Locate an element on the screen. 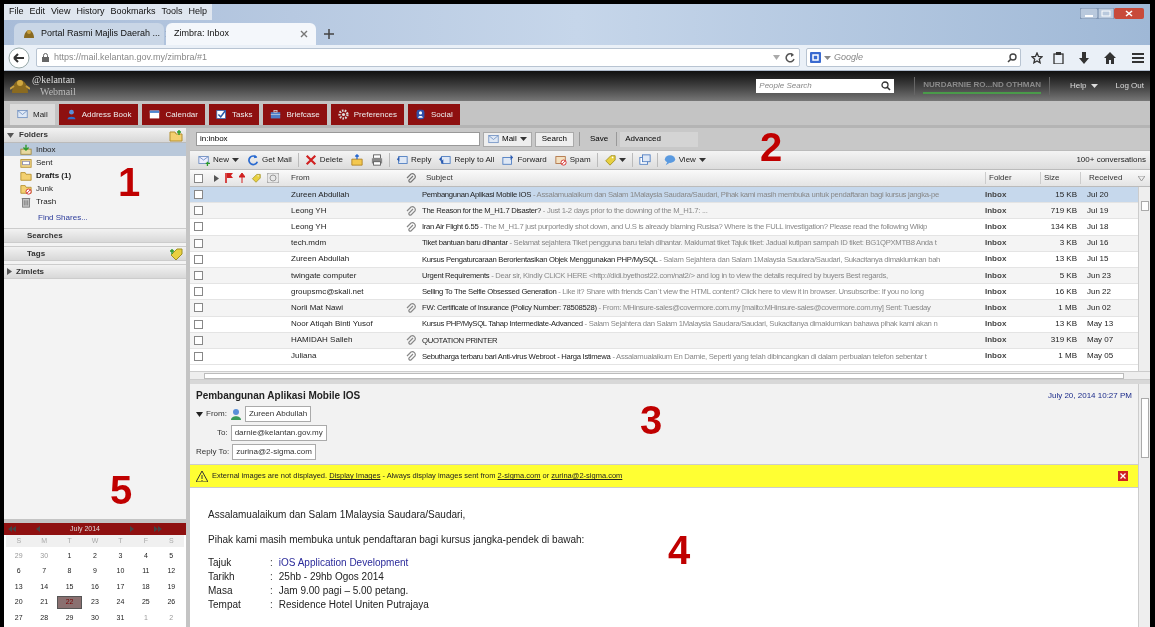 The height and width of the screenshot is (627, 1155). column-header: Size is located at coordinates (1060, 178).